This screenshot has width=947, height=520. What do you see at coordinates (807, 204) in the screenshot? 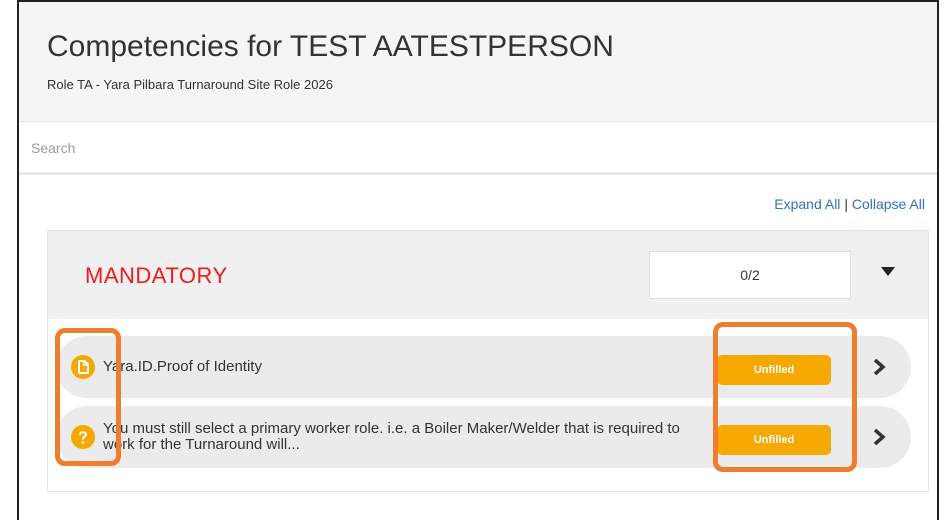
I see `expand-all-link: Expand All` at bounding box center [807, 204].